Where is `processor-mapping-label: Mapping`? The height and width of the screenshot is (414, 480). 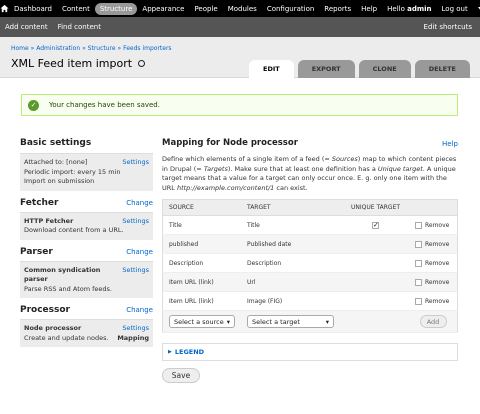 processor-mapping-label: Mapping is located at coordinates (133, 337).